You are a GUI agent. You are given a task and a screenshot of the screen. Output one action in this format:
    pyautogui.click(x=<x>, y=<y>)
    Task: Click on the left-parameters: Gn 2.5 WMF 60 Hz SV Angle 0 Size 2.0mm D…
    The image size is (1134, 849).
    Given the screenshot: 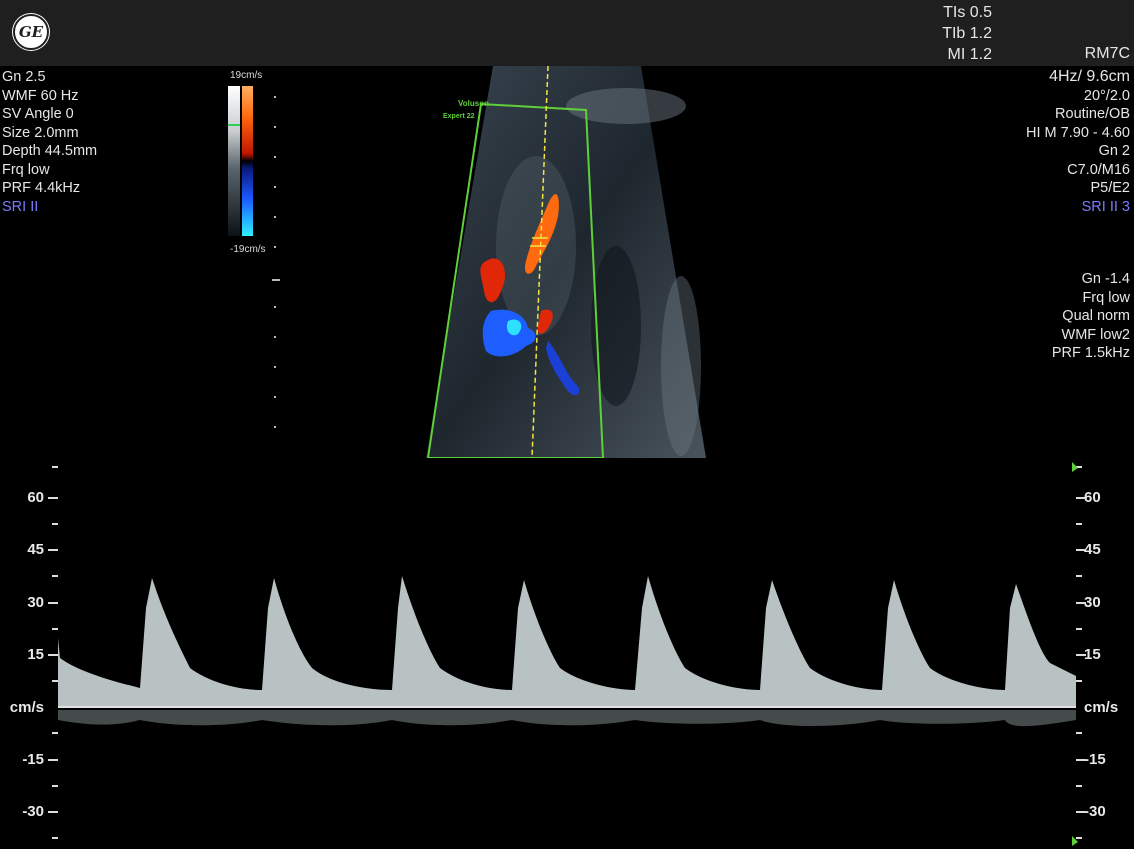 What is the action you would take?
    pyautogui.click(x=49, y=142)
    